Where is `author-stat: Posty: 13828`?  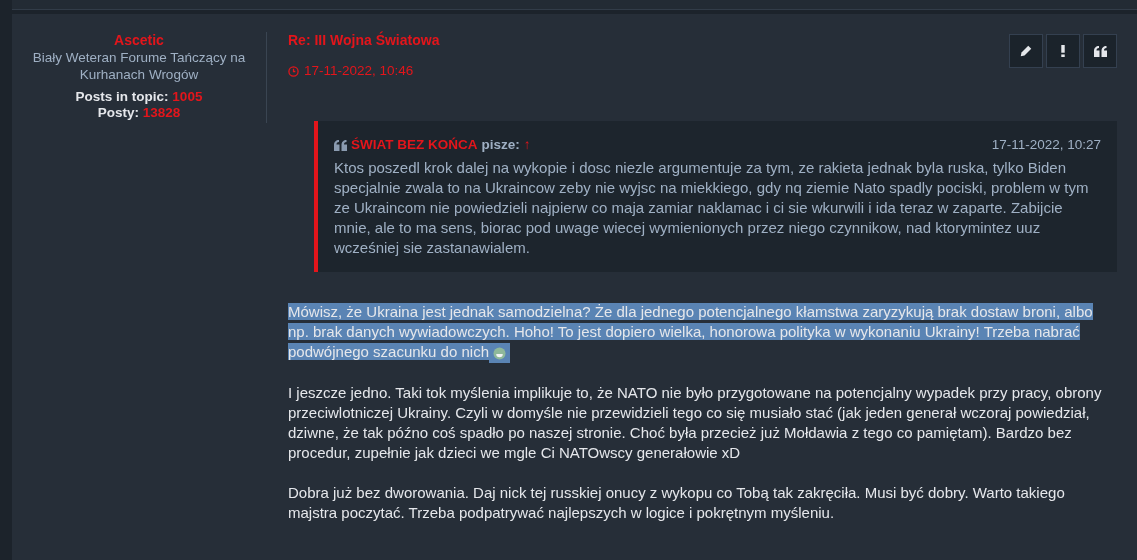 author-stat: Posty: 13828 is located at coordinates (139, 113).